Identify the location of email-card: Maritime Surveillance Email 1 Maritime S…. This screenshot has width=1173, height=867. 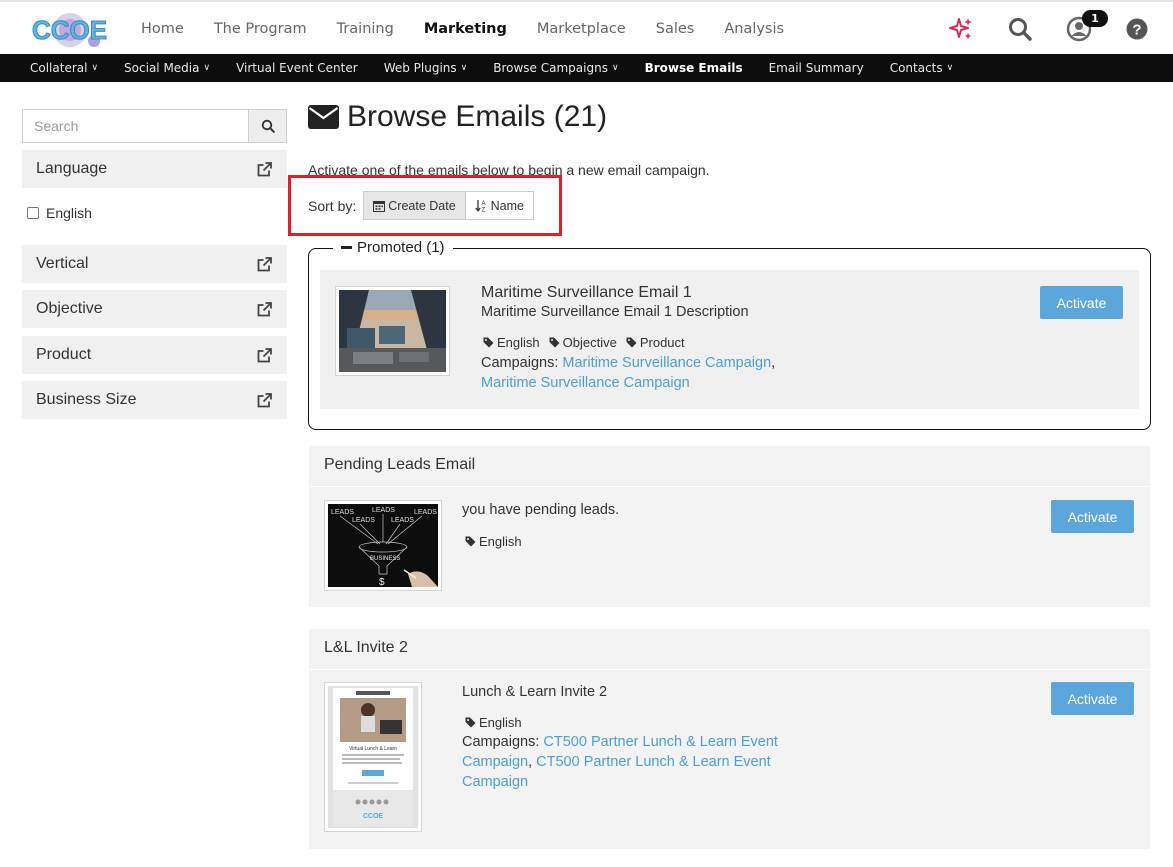
(729, 339).